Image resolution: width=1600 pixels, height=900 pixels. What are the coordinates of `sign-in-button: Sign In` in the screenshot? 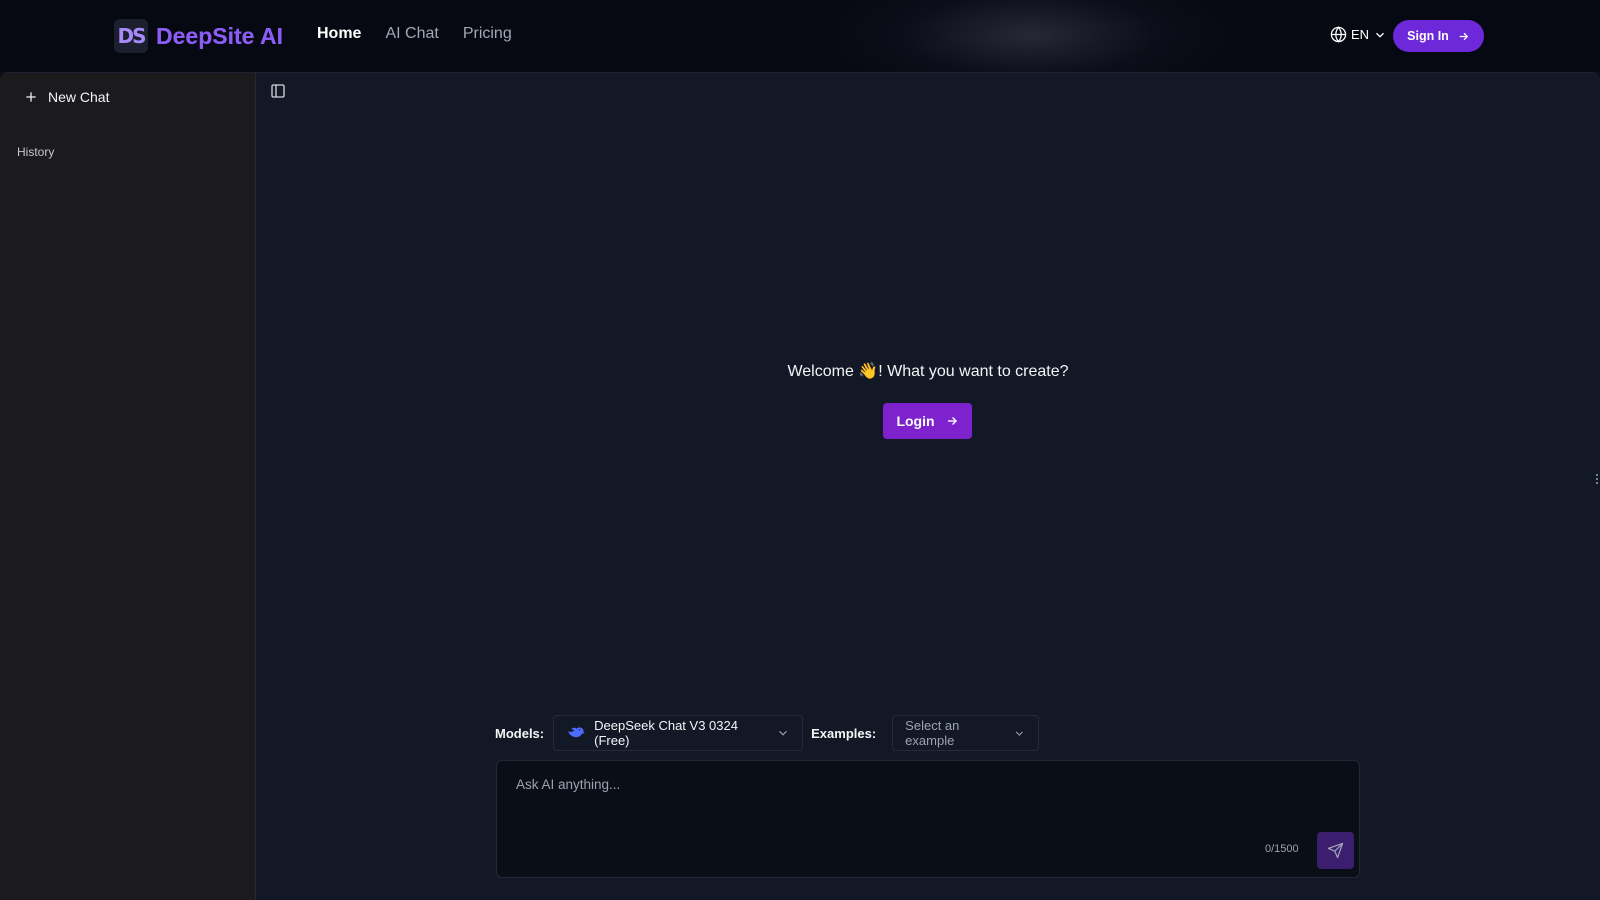 It's located at (1438, 36).